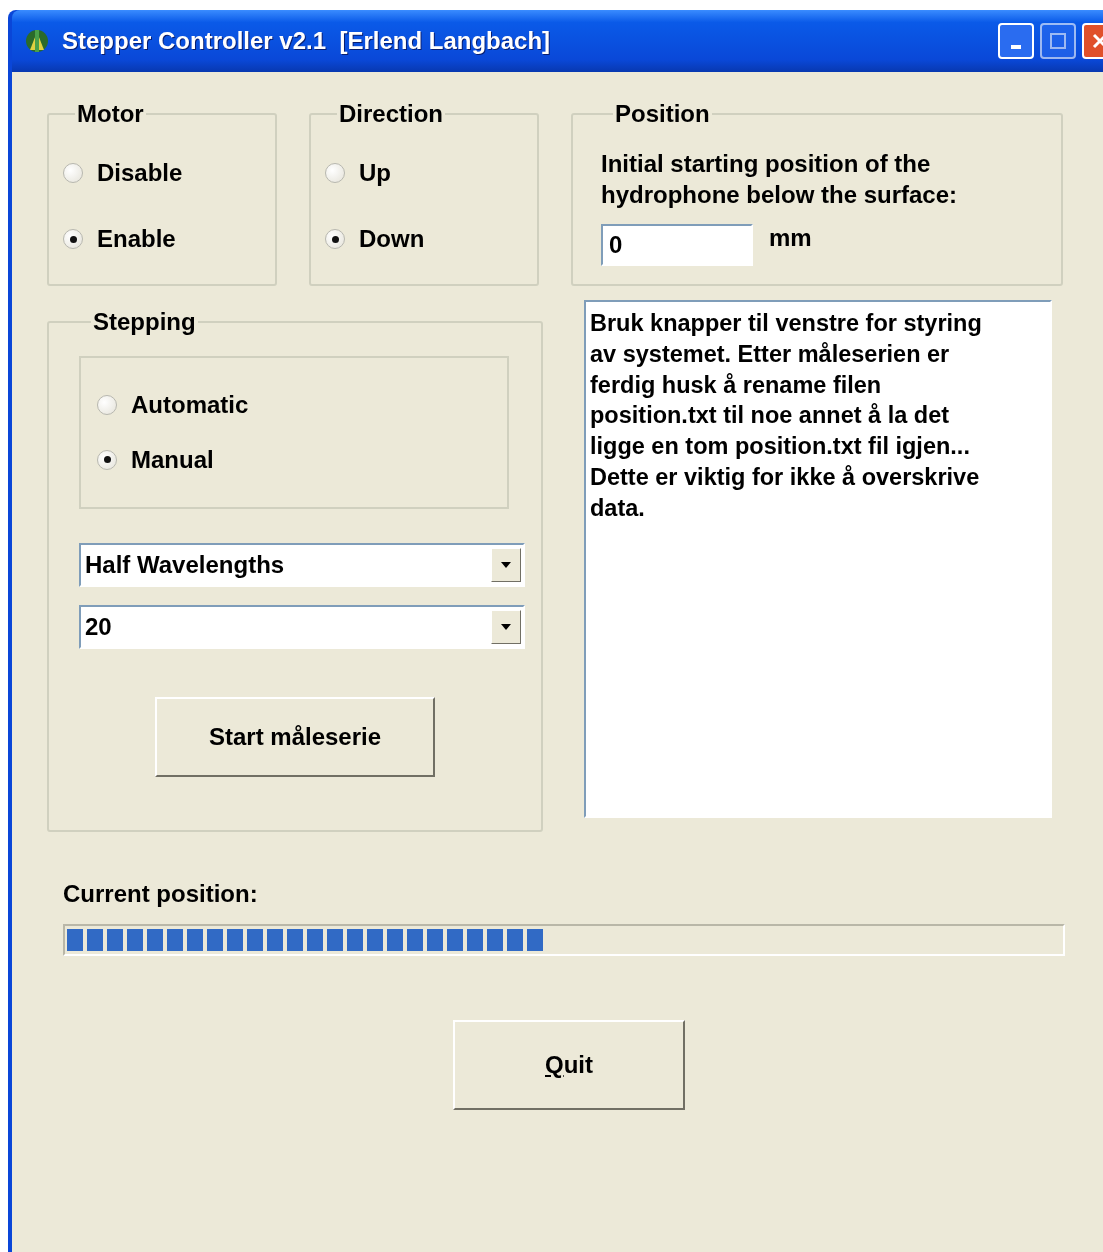 This screenshot has width=1103, height=1252. I want to click on radio-button: Automatic, so click(294, 405).